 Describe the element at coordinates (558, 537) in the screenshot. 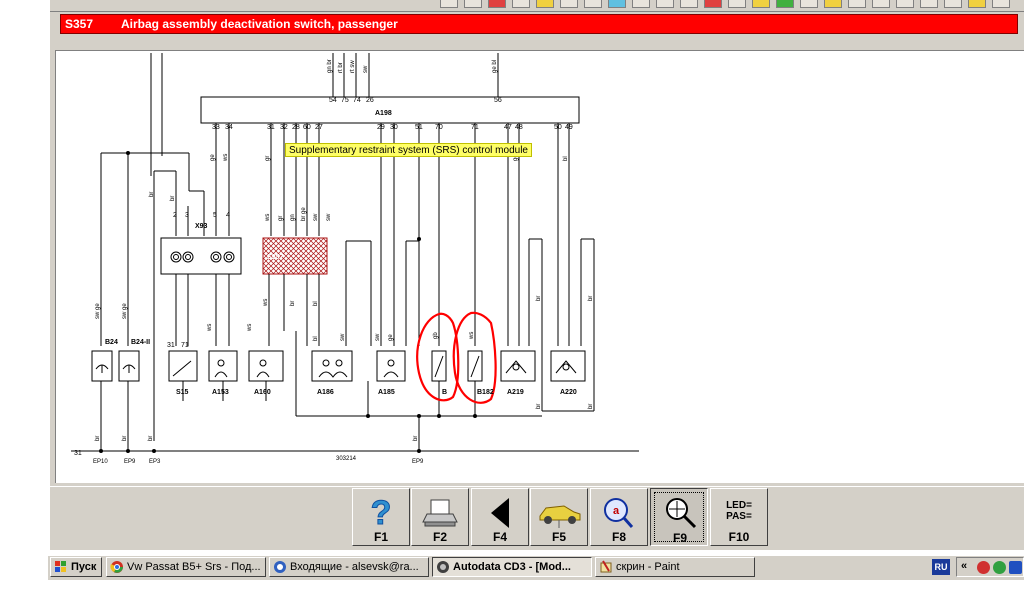

I see `f5-label: F5` at that location.